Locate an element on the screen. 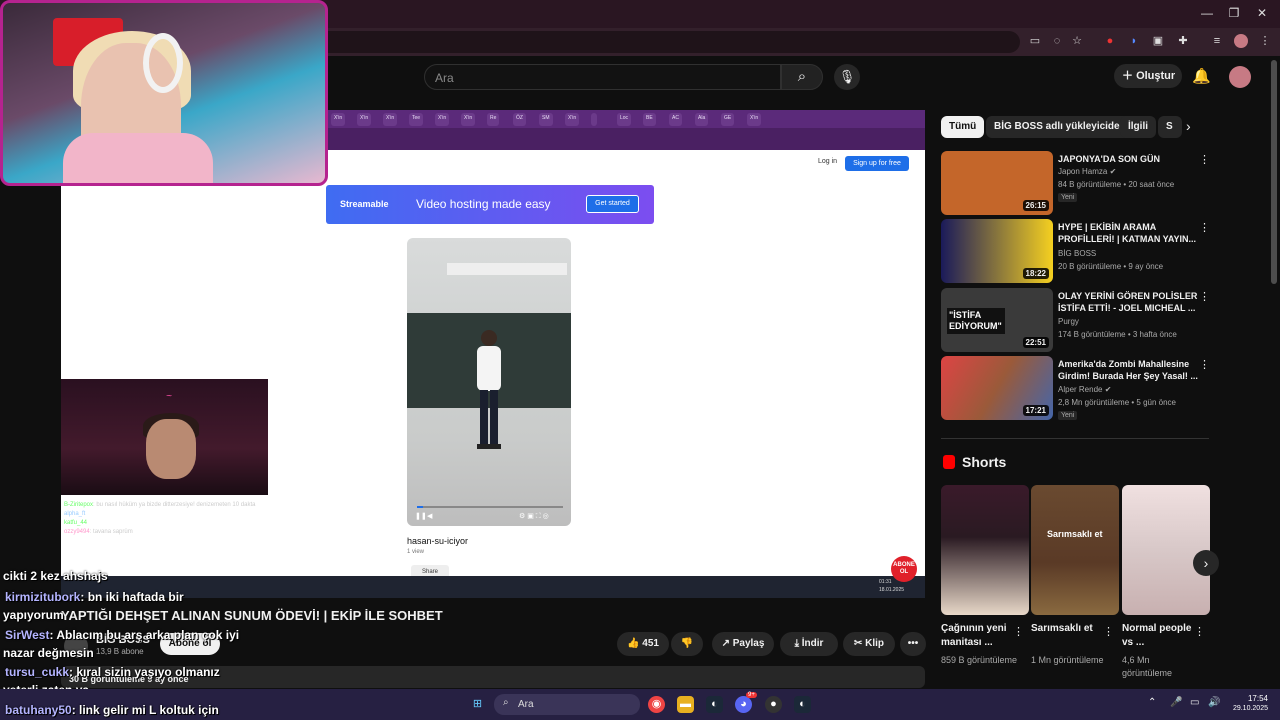  file-explorer-icon: ▬ is located at coordinates (685, 704).